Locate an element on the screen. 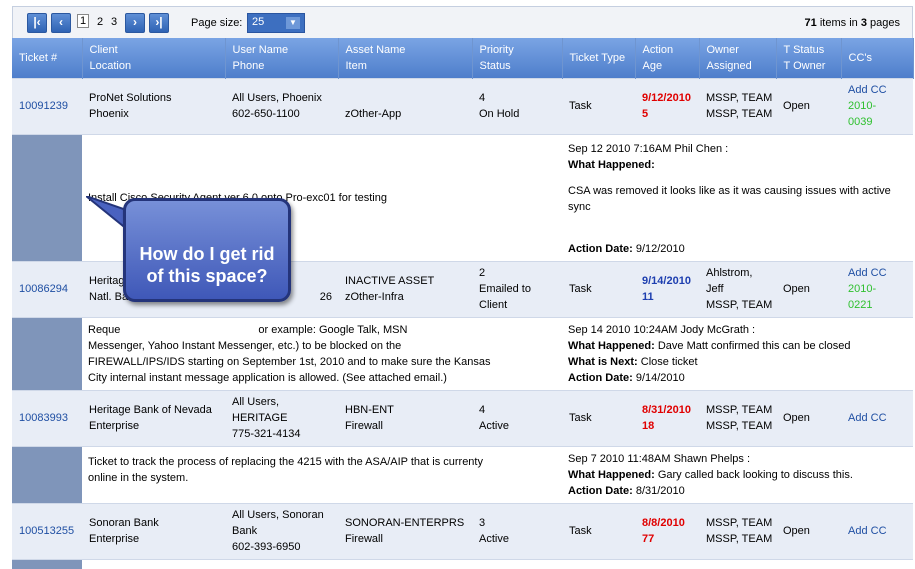 The height and width of the screenshot is (569, 915). page-link-2: 2 is located at coordinates (100, 22).